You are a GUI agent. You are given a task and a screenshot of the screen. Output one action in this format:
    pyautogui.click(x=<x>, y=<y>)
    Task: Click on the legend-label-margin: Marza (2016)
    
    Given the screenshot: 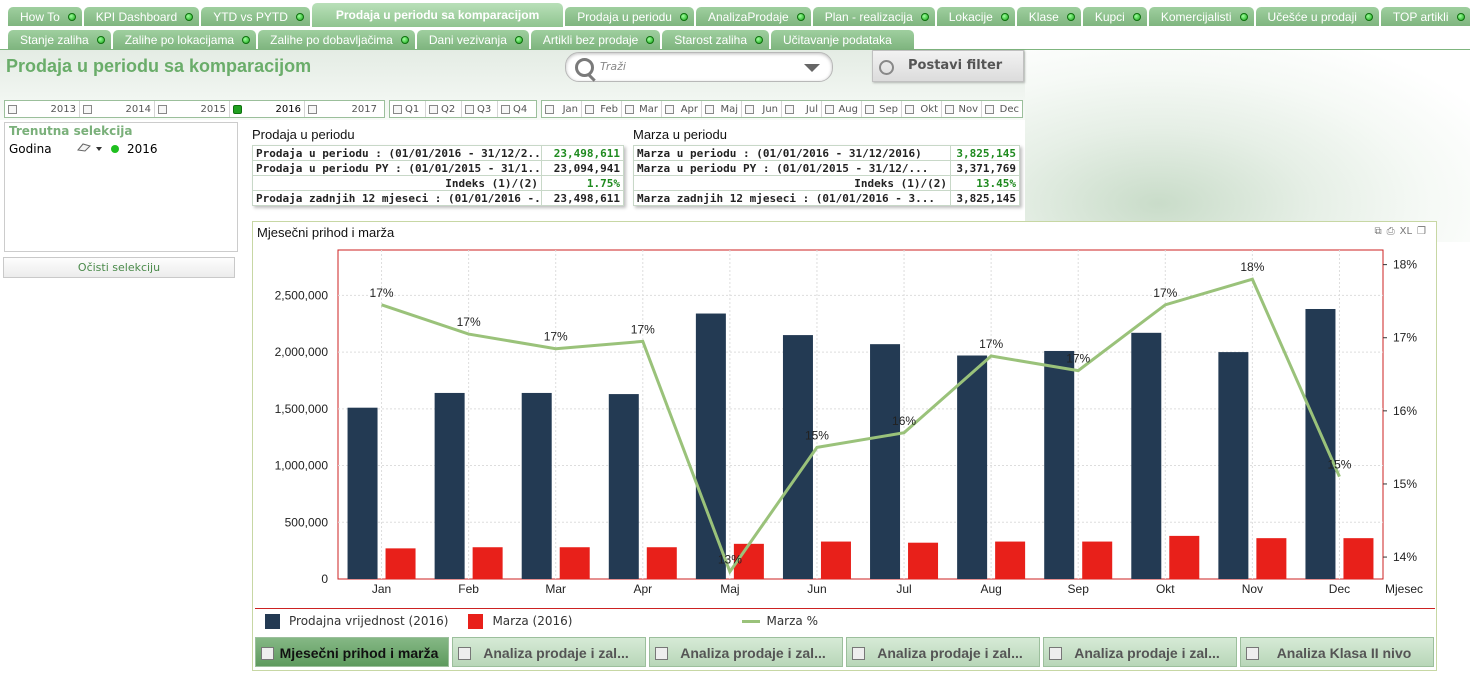 What is the action you would take?
    pyautogui.click(x=532, y=621)
    